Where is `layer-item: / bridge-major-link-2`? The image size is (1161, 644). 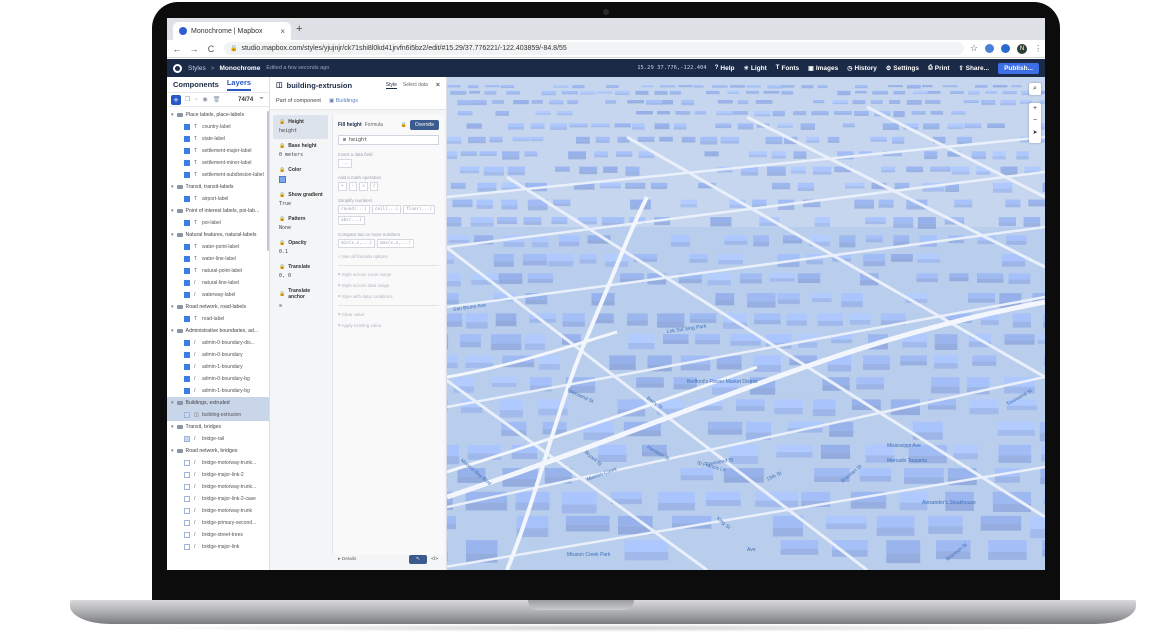 layer-item: / bridge-major-link-2 is located at coordinates (218, 475).